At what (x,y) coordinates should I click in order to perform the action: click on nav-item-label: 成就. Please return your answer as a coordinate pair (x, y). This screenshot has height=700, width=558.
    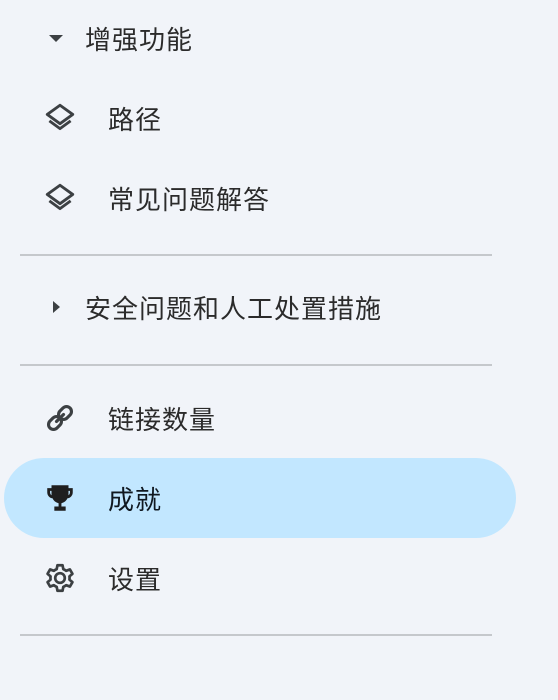
    Looking at the image, I should click on (135, 500).